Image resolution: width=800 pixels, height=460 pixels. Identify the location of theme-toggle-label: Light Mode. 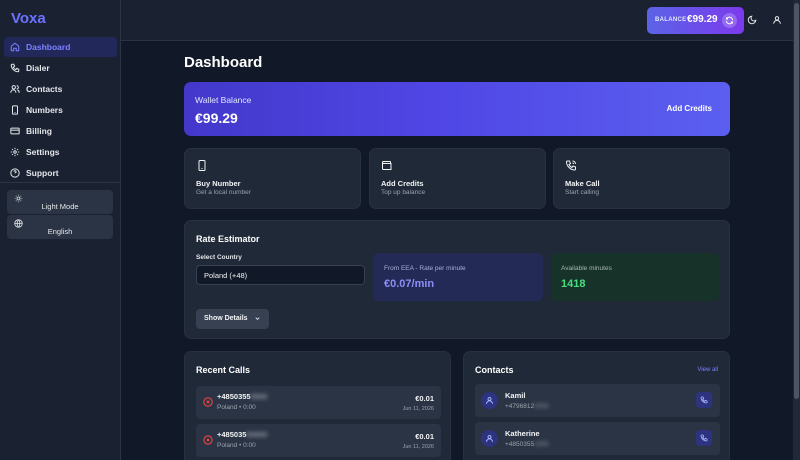
(60, 206).